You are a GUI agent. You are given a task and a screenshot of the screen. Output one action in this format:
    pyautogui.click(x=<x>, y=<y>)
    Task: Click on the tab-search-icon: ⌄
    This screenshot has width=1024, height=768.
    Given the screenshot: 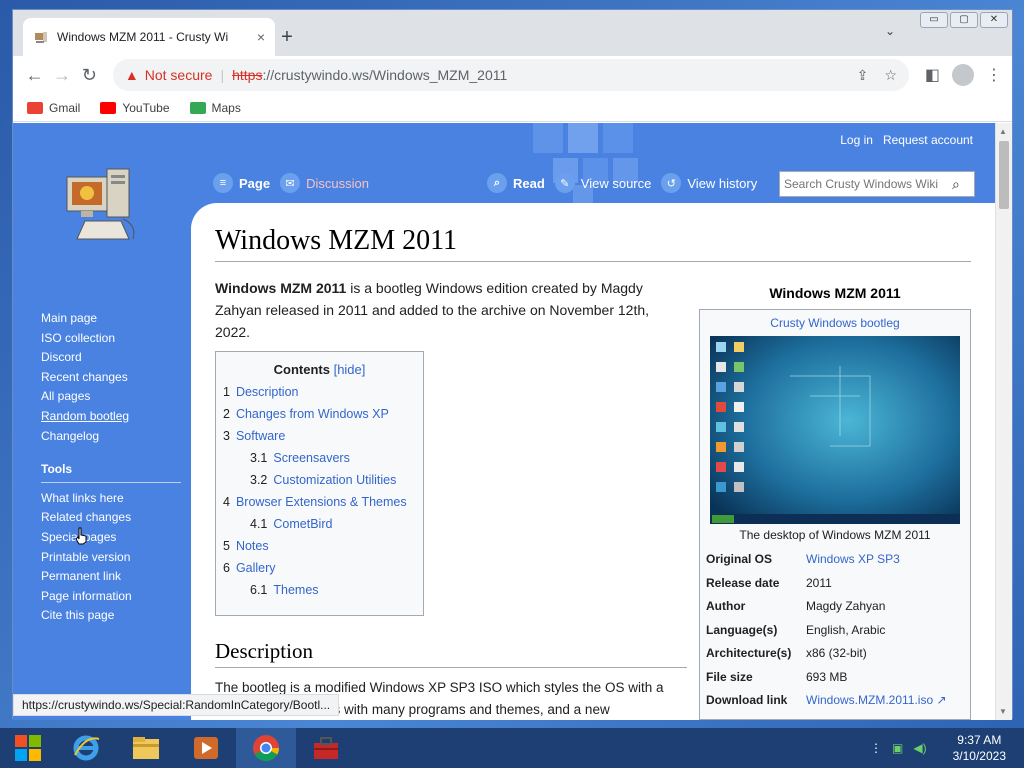 What is the action you would take?
    pyautogui.click(x=890, y=31)
    